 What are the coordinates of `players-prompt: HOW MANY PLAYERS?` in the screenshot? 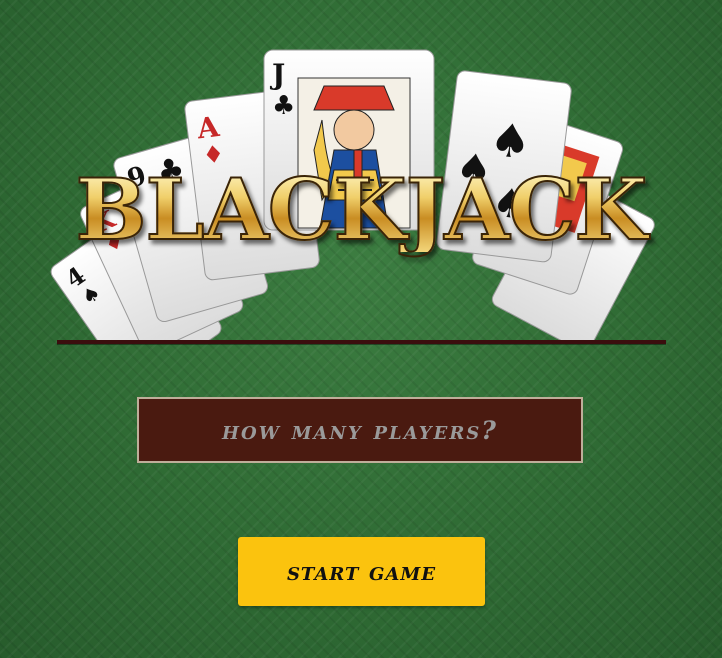 It's located at (360, 430).